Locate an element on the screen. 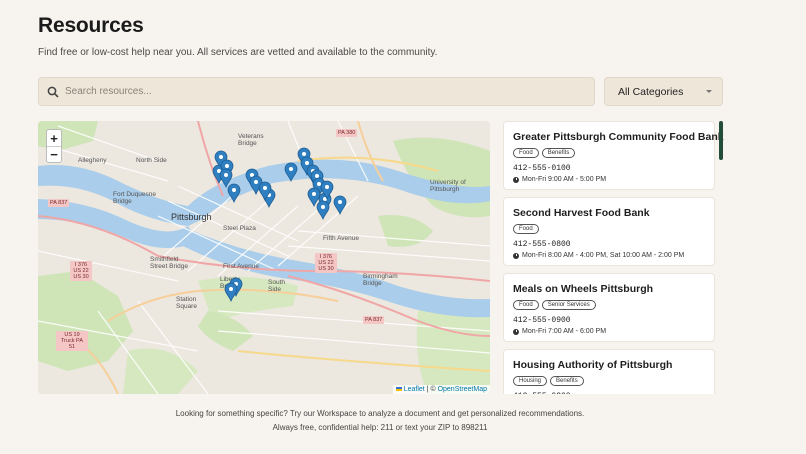 This screenshot has width=806, height=454. resource-phone: 412-555-0900 is located at coordinates (609, 320).